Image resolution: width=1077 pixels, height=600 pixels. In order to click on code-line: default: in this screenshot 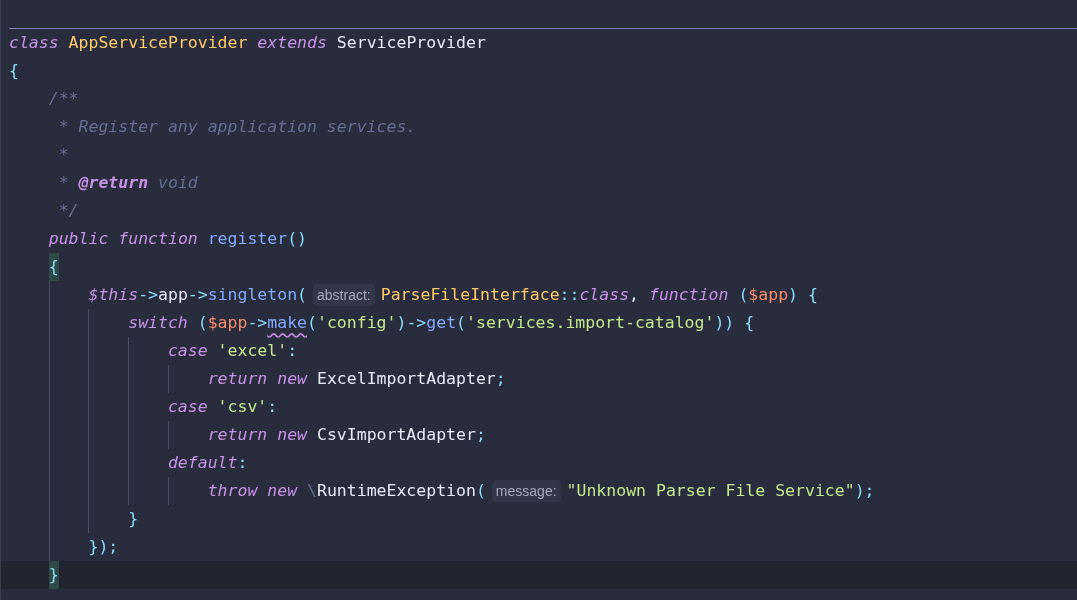, I will do `click(539, 463)`.